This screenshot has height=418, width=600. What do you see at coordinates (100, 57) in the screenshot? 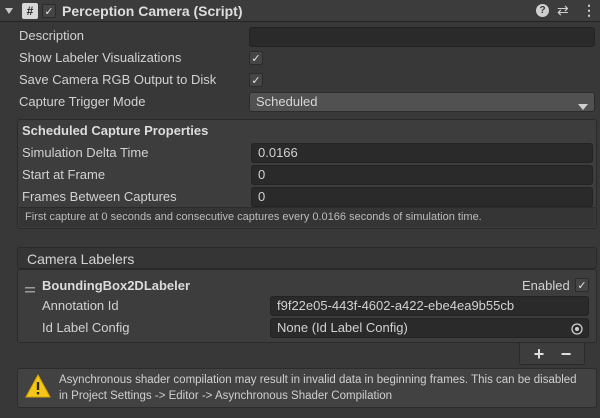
I see `show-labeler-visualizations-label: Show Labeler Visualizations` at bounding box center [100, 57].